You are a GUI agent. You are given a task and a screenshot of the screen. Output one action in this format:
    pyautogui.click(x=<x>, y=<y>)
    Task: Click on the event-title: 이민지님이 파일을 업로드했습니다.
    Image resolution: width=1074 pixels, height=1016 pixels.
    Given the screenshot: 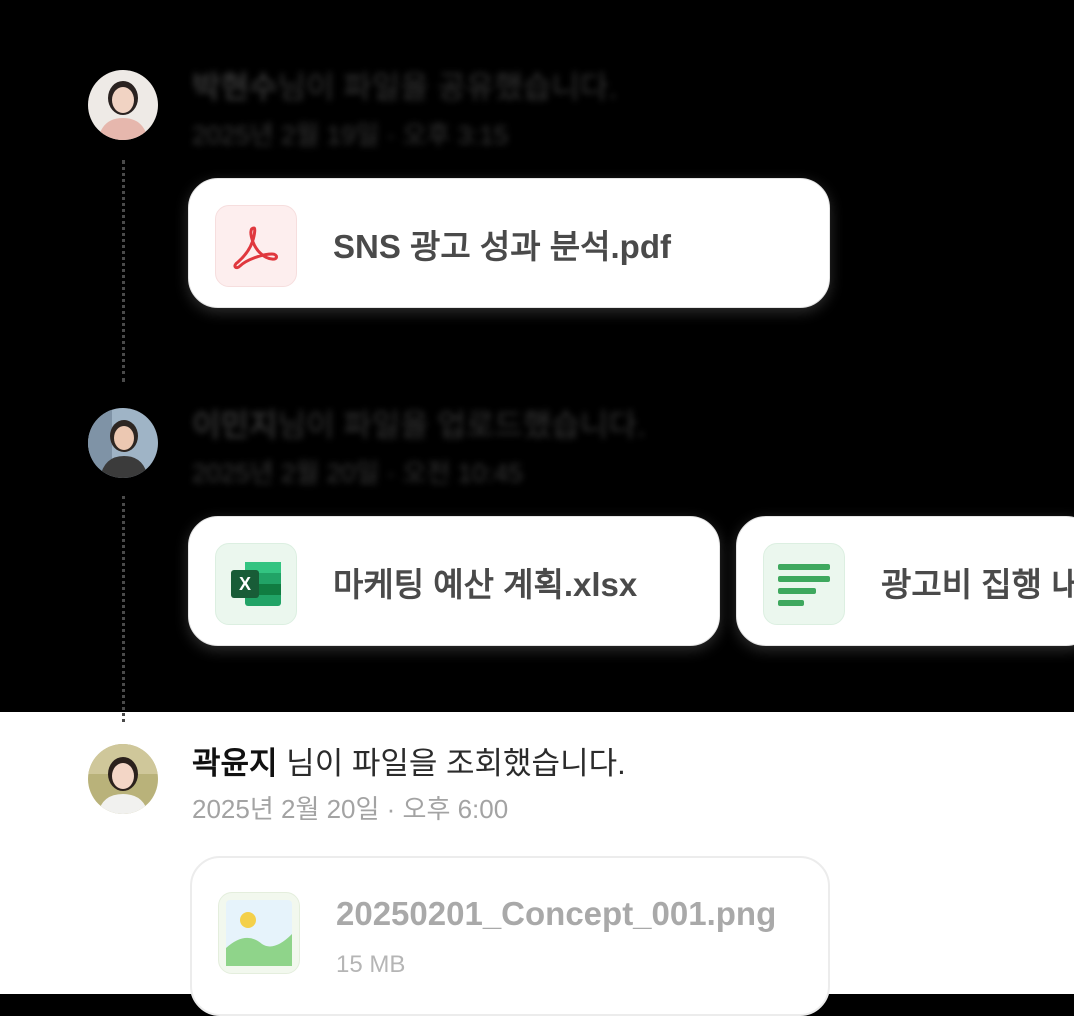 What is the action you would take?
    pyautogui.click(x=419, y=426)
    